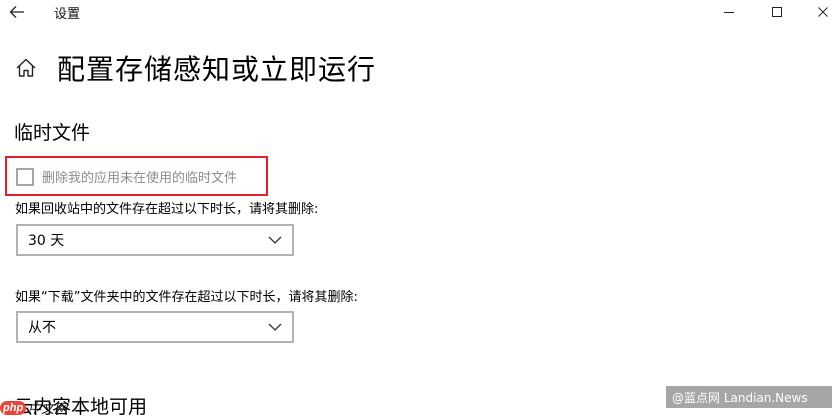  I want to click on maximize-icon, so click(777, 12).